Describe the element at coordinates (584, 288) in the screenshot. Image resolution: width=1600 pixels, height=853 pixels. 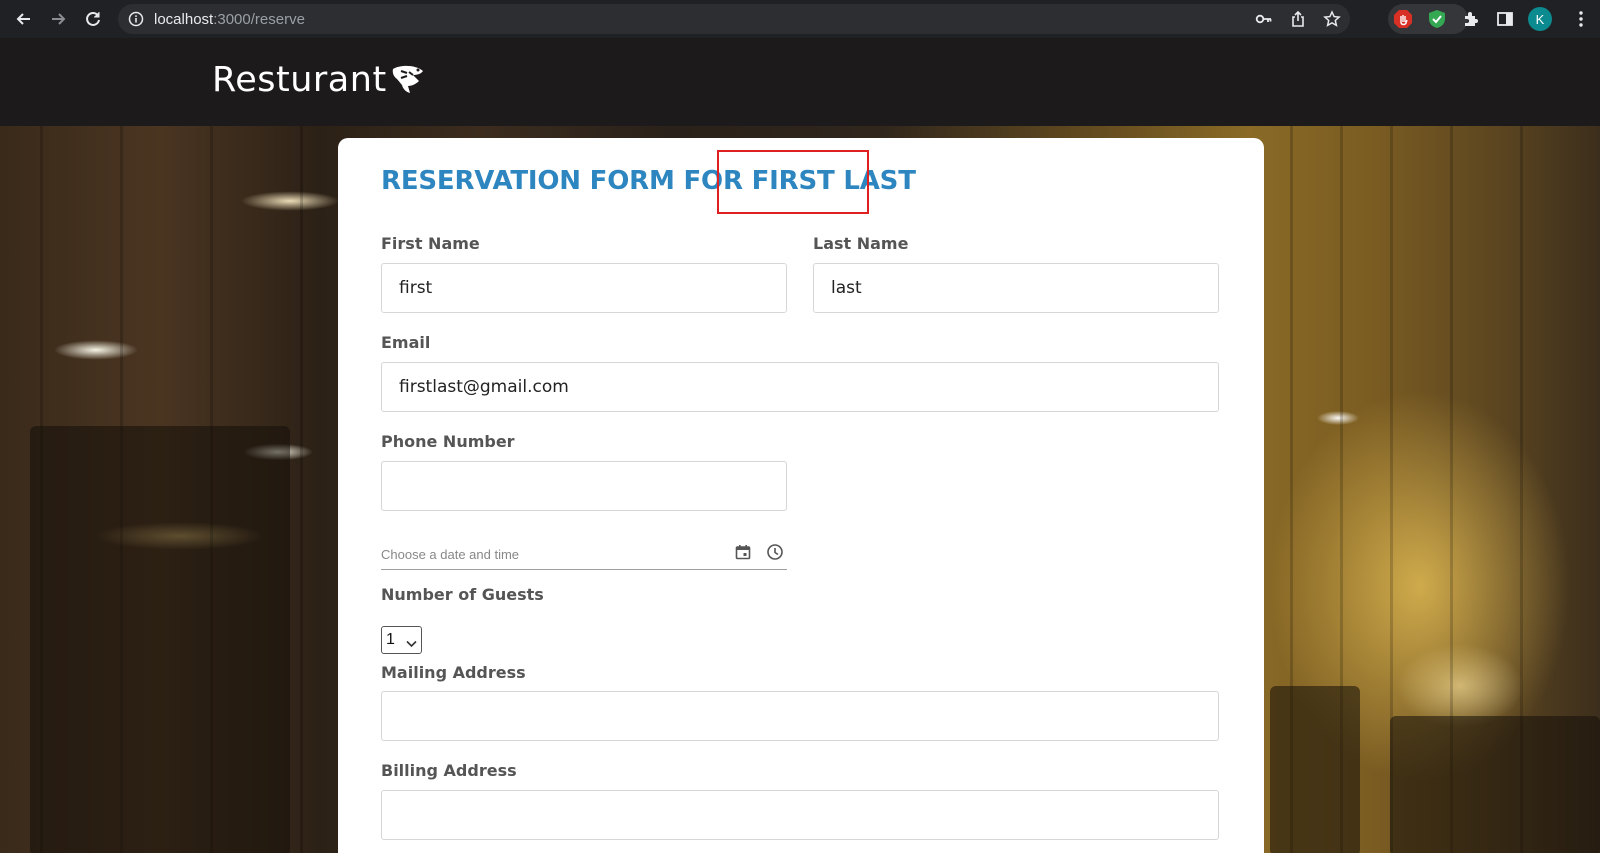
I see `first-name-input: first` at that location.